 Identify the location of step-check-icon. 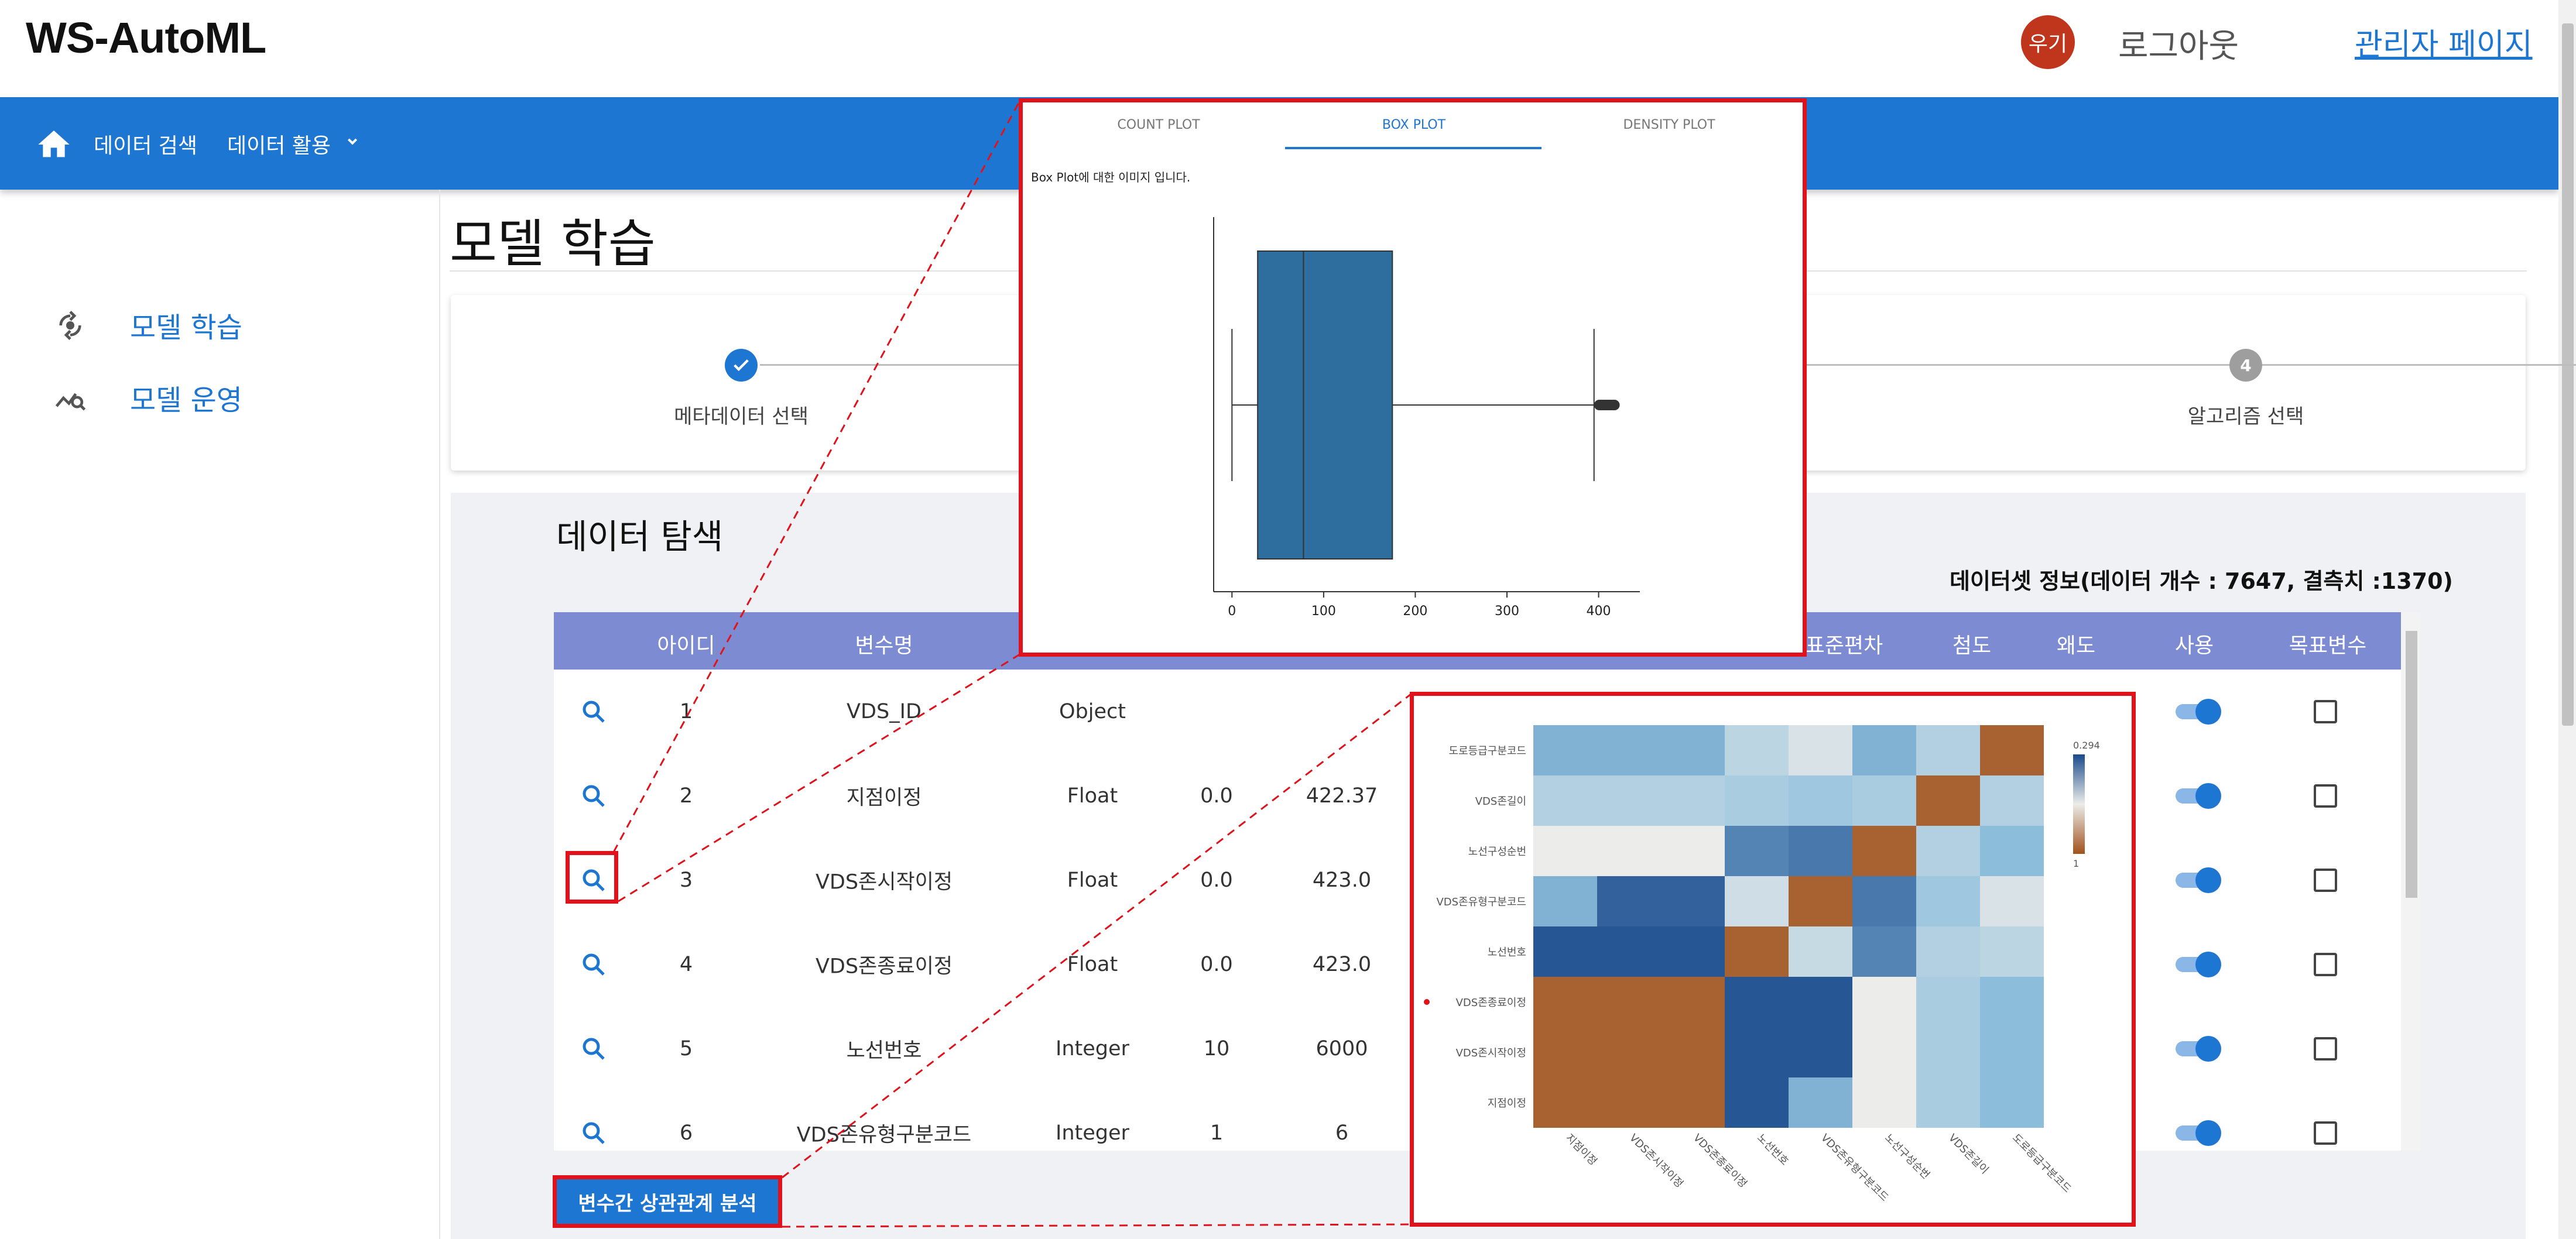
(741, 365).